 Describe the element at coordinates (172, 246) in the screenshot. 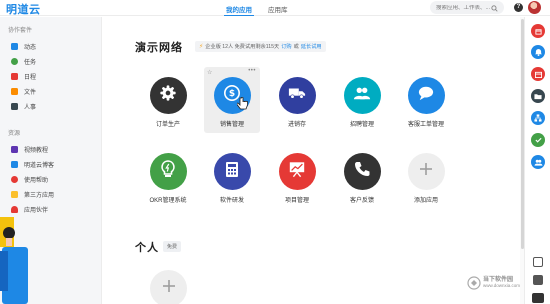

I see `free-badge: 免费` at that location.